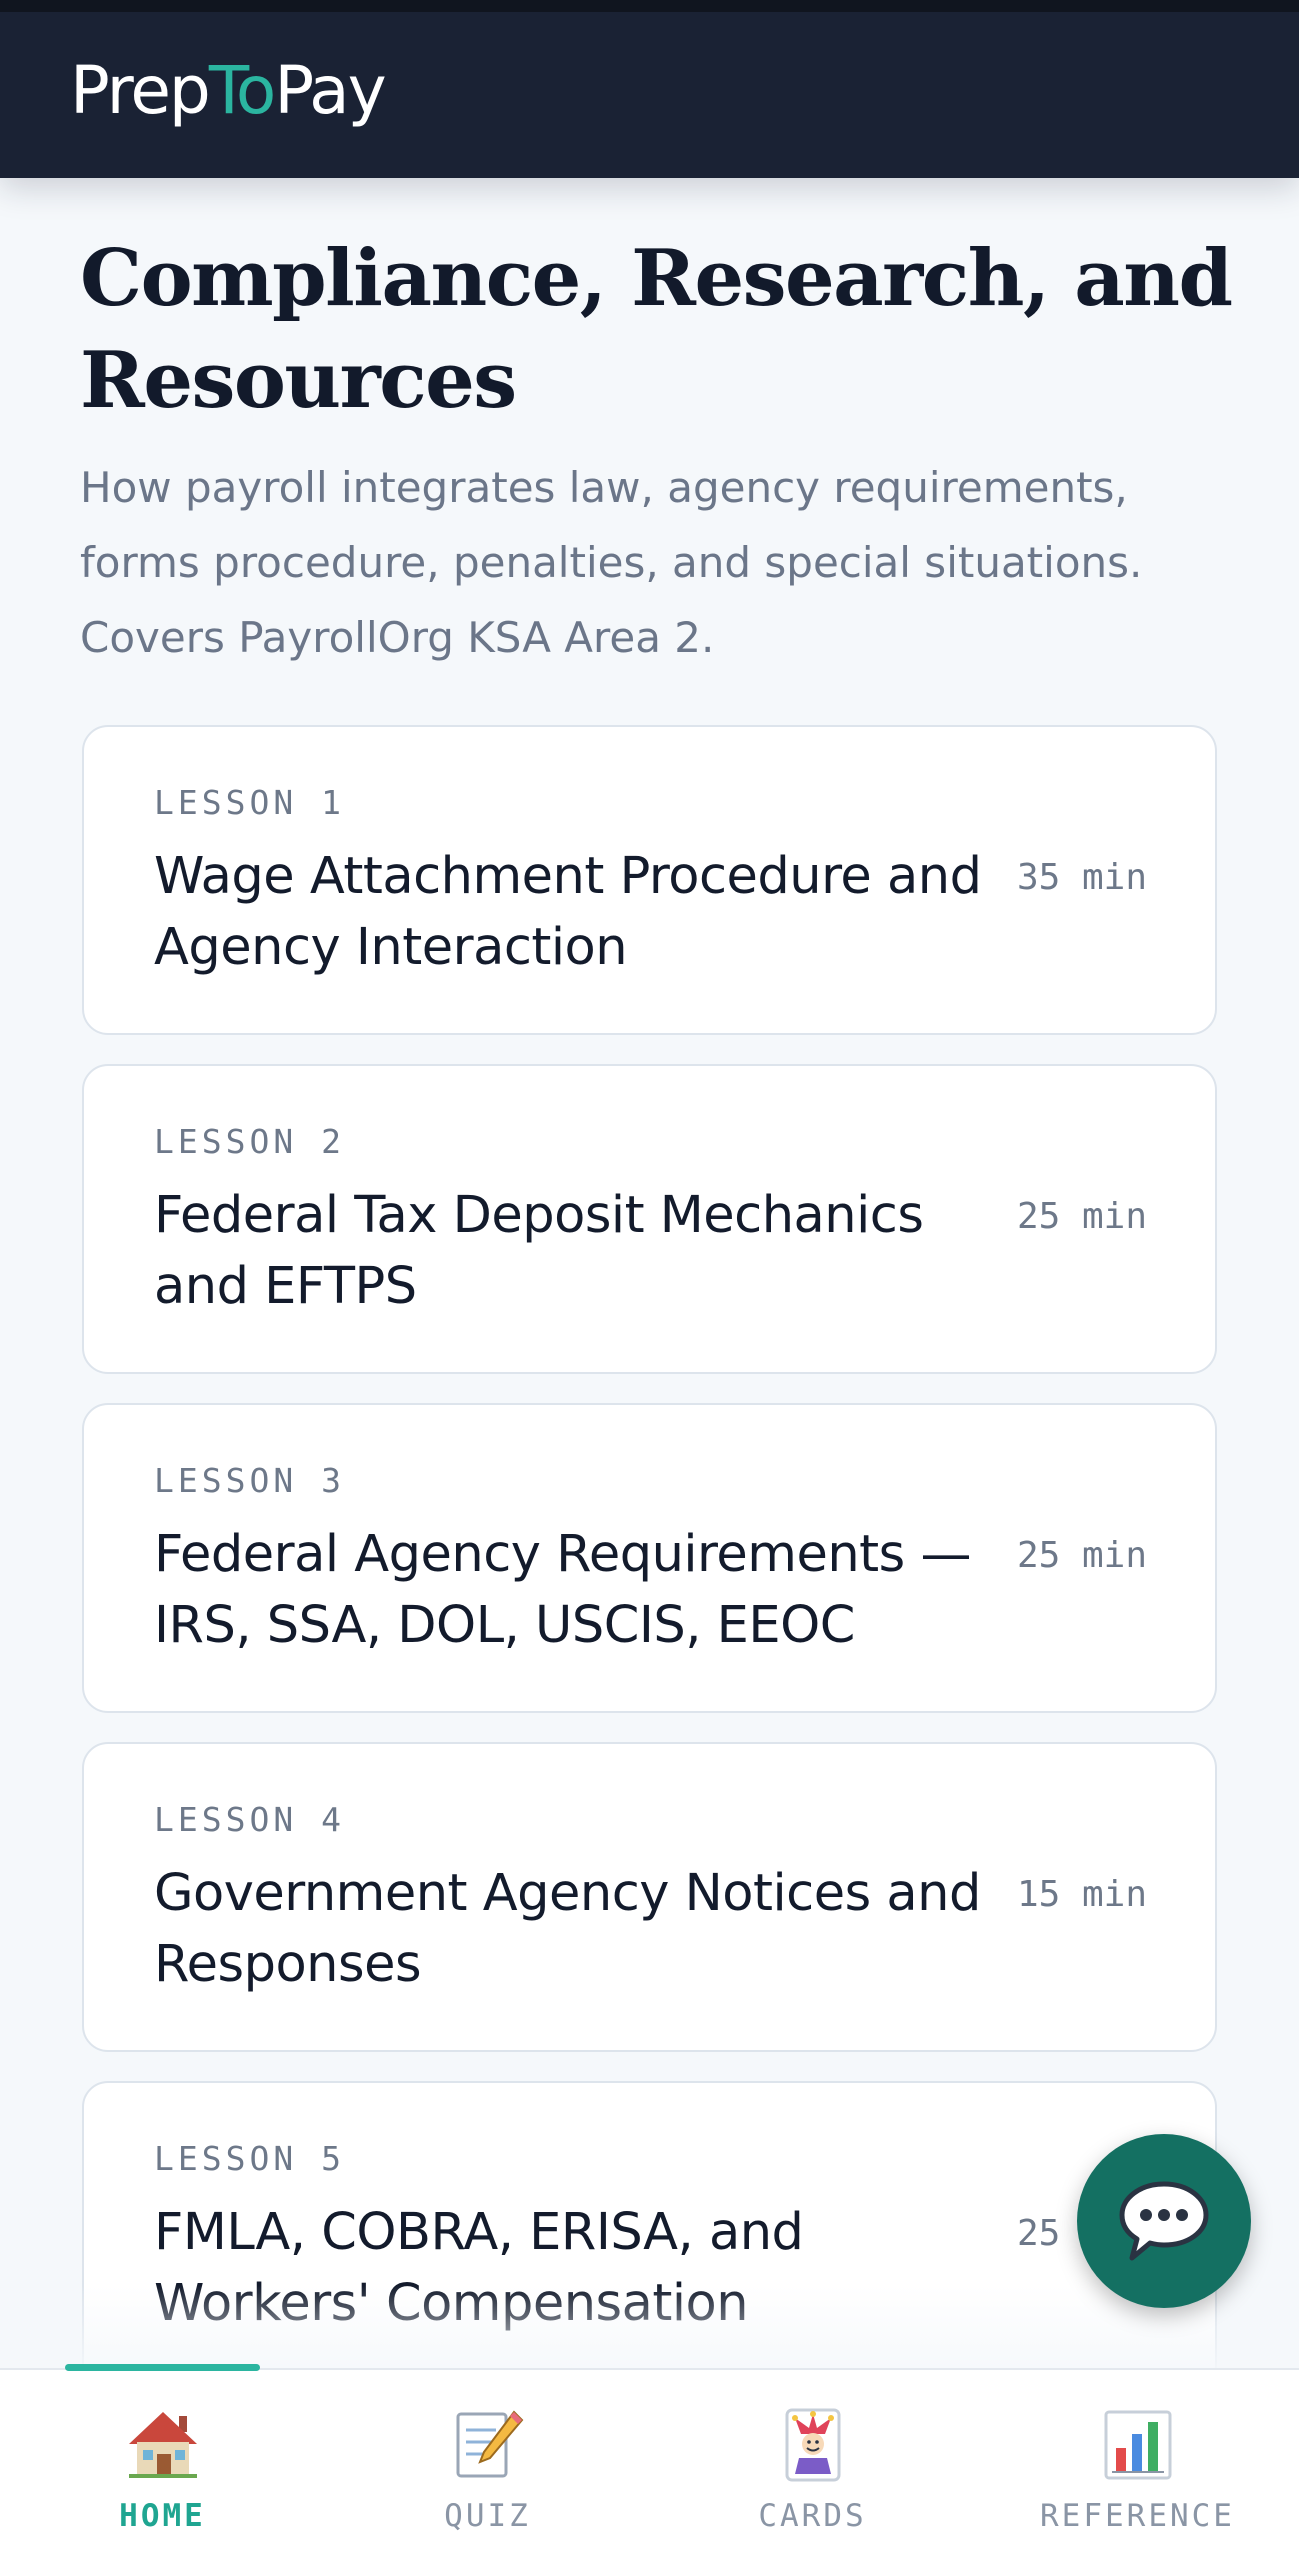 The width and height of the screenshot is (1299, 2560). I want to click on speech-bubble-icon, so click(1164, 2221).